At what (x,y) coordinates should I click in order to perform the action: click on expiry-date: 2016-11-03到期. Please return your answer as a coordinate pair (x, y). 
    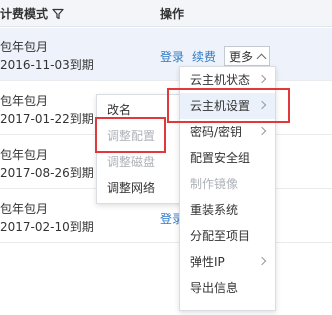
    Looking at the image, I should click on (47, 65).